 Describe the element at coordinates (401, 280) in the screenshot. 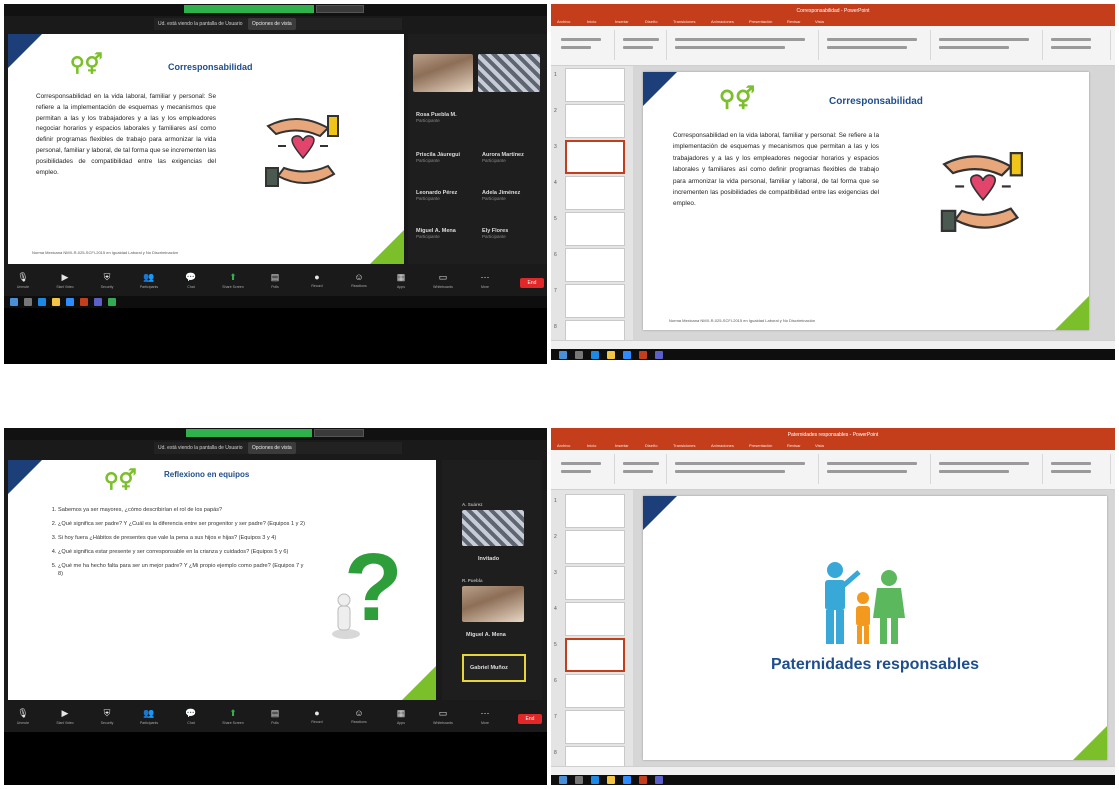

I see `apps-button: ▦ Apps` at that location.